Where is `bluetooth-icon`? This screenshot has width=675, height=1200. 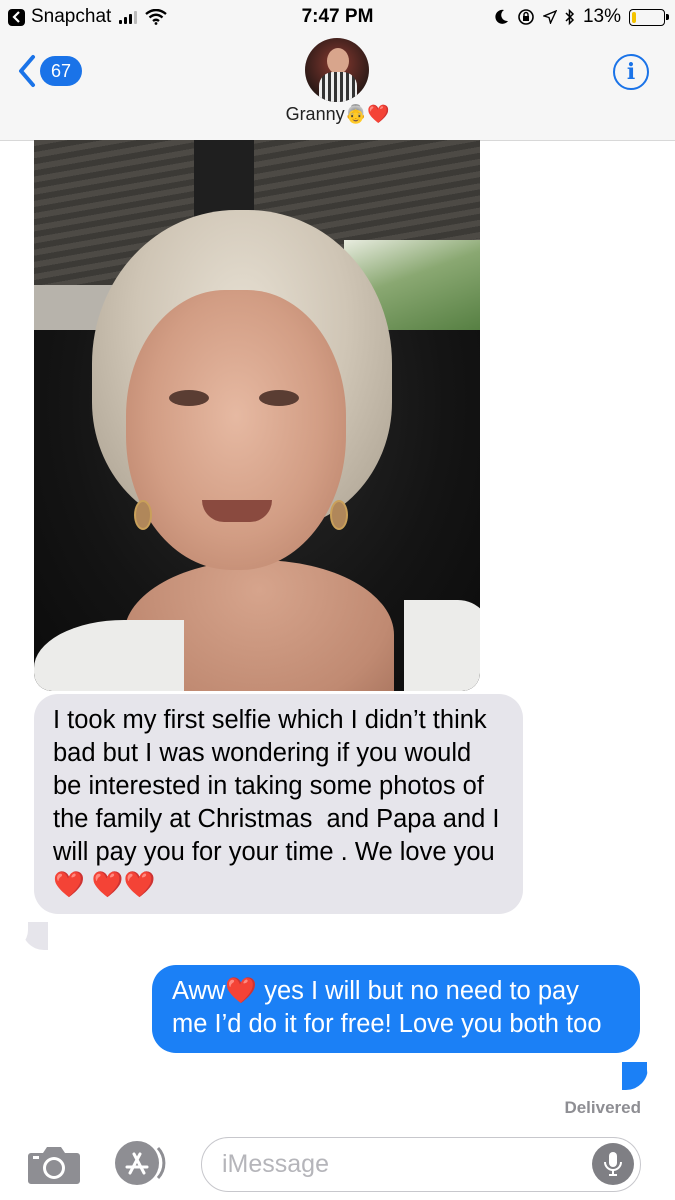 bluetooth-icon is located at coordinates (570, 17).